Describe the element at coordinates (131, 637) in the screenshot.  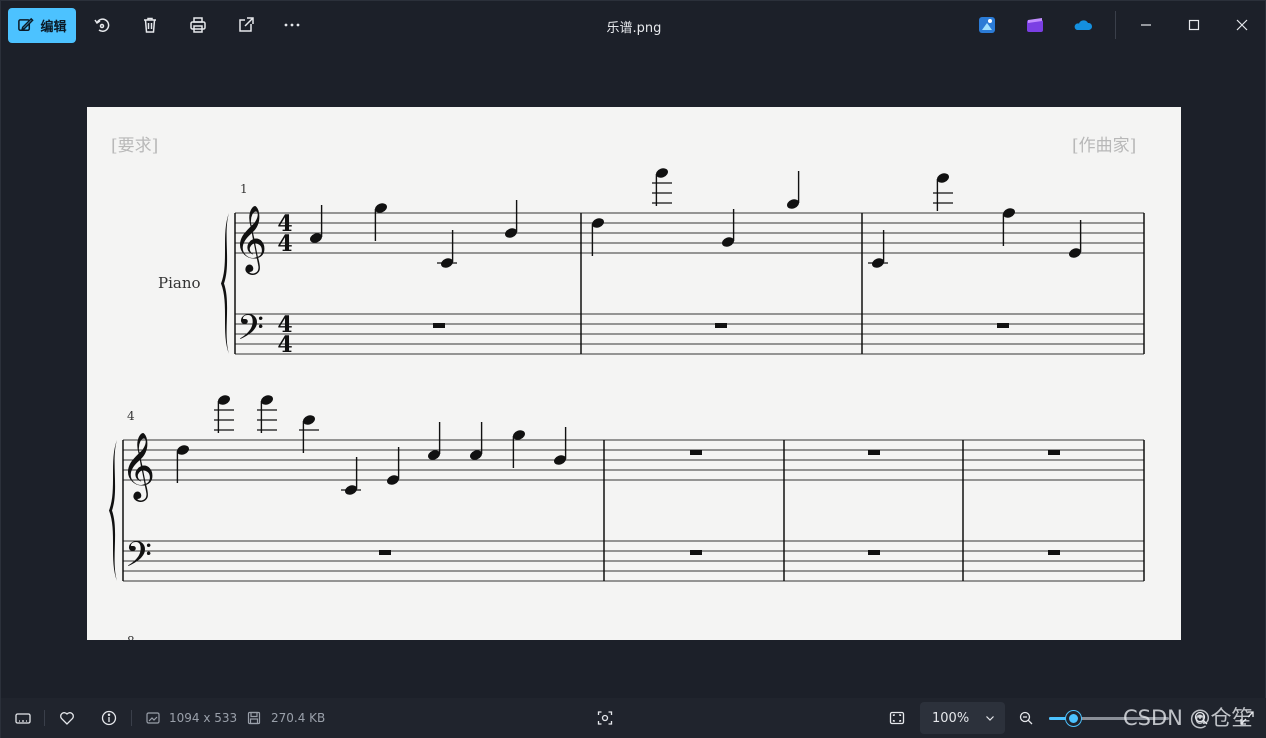
I see `measure-number: 8` at that location.